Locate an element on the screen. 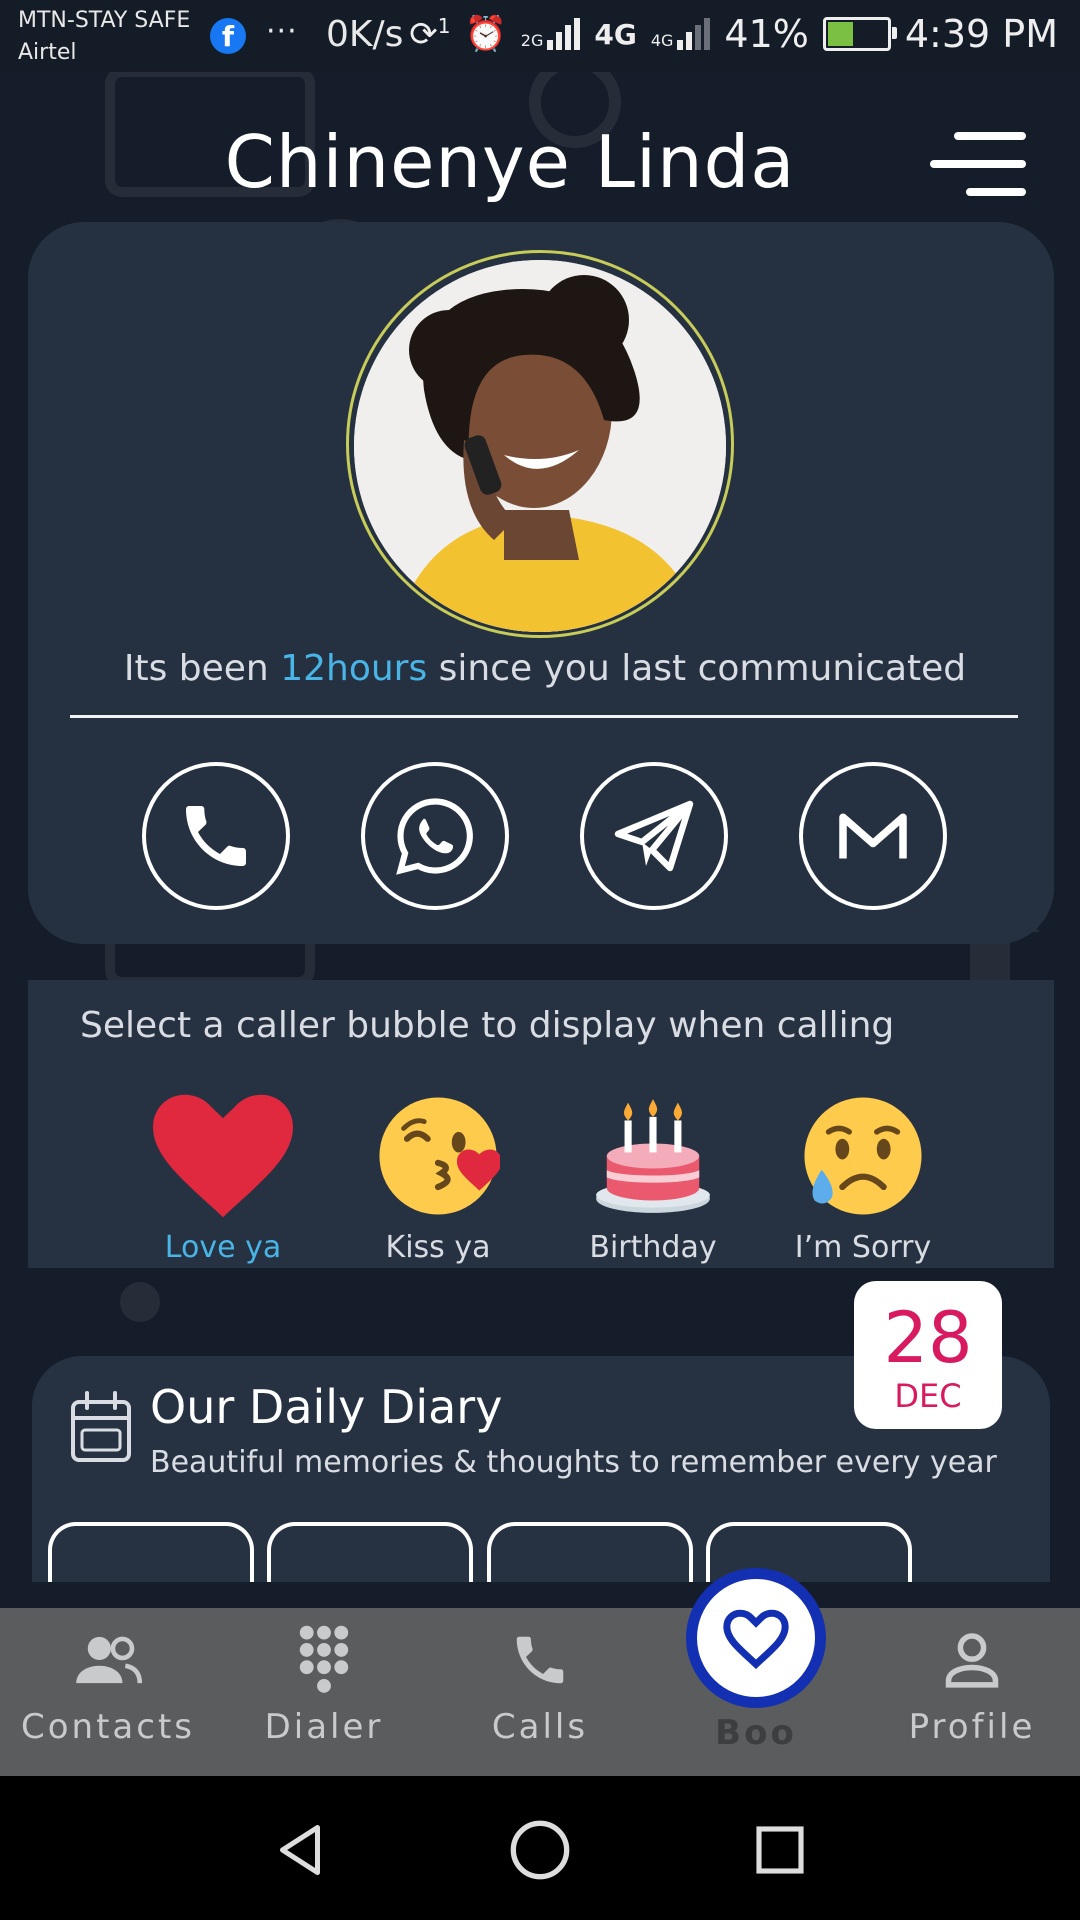  avatar-photo is located at coordinates (540, 446).